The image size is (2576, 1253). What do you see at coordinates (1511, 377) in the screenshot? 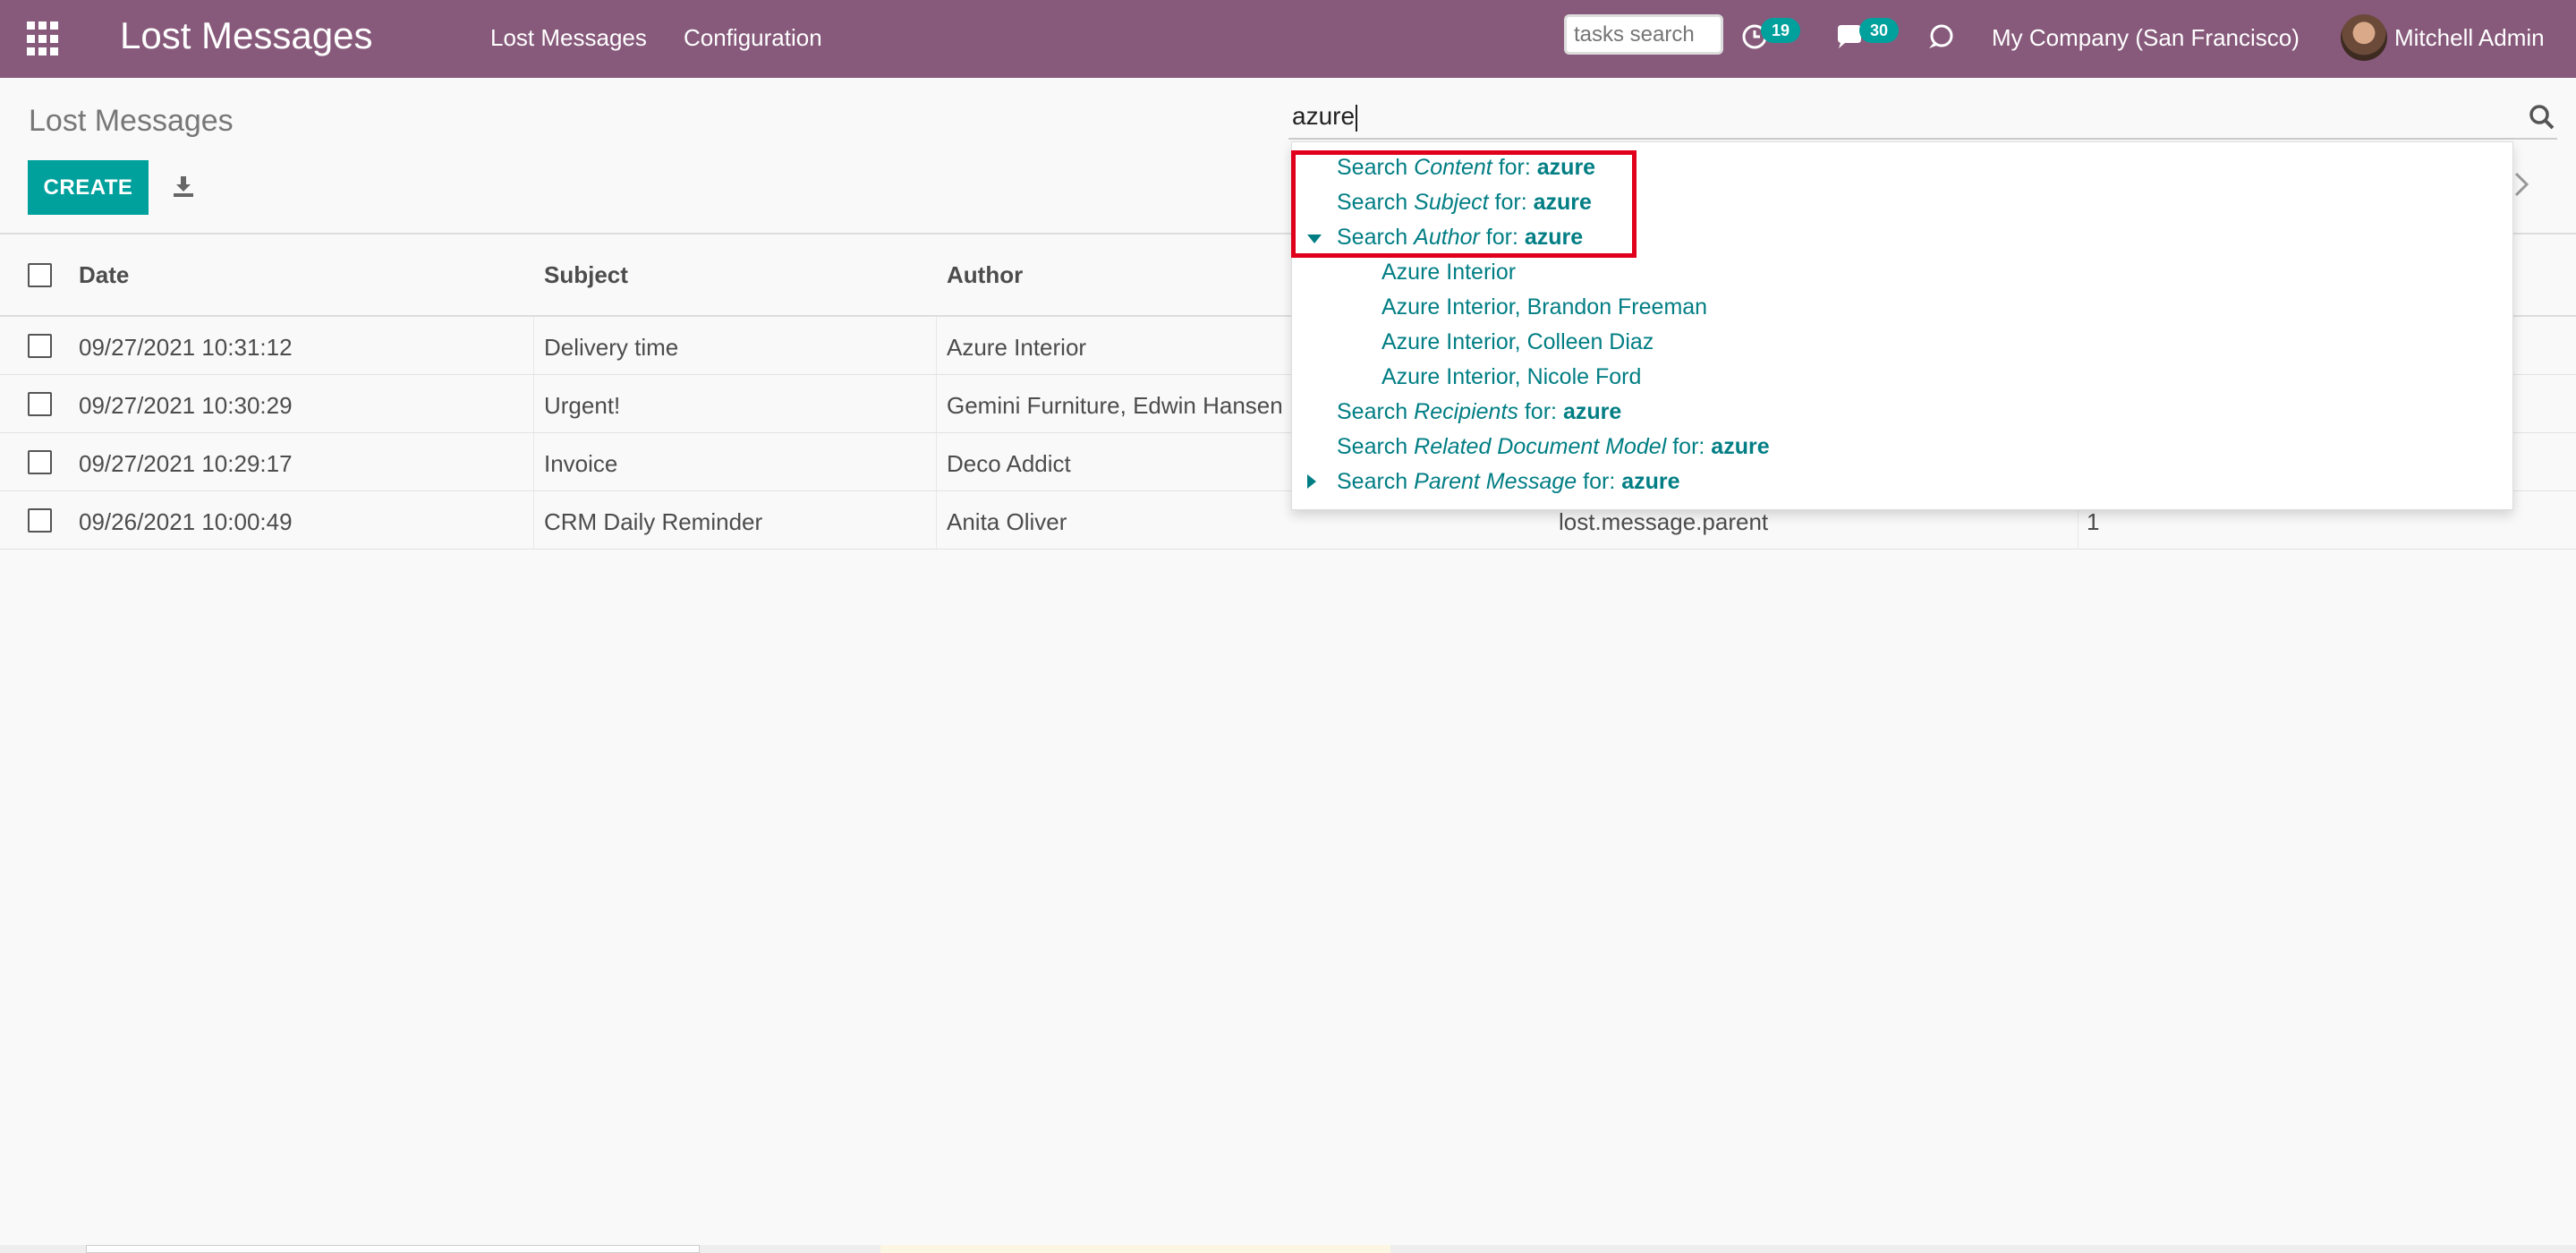
I see `author-suggestion: Azure Interior, Nicole Ford` at bounding box center [1511, 377].